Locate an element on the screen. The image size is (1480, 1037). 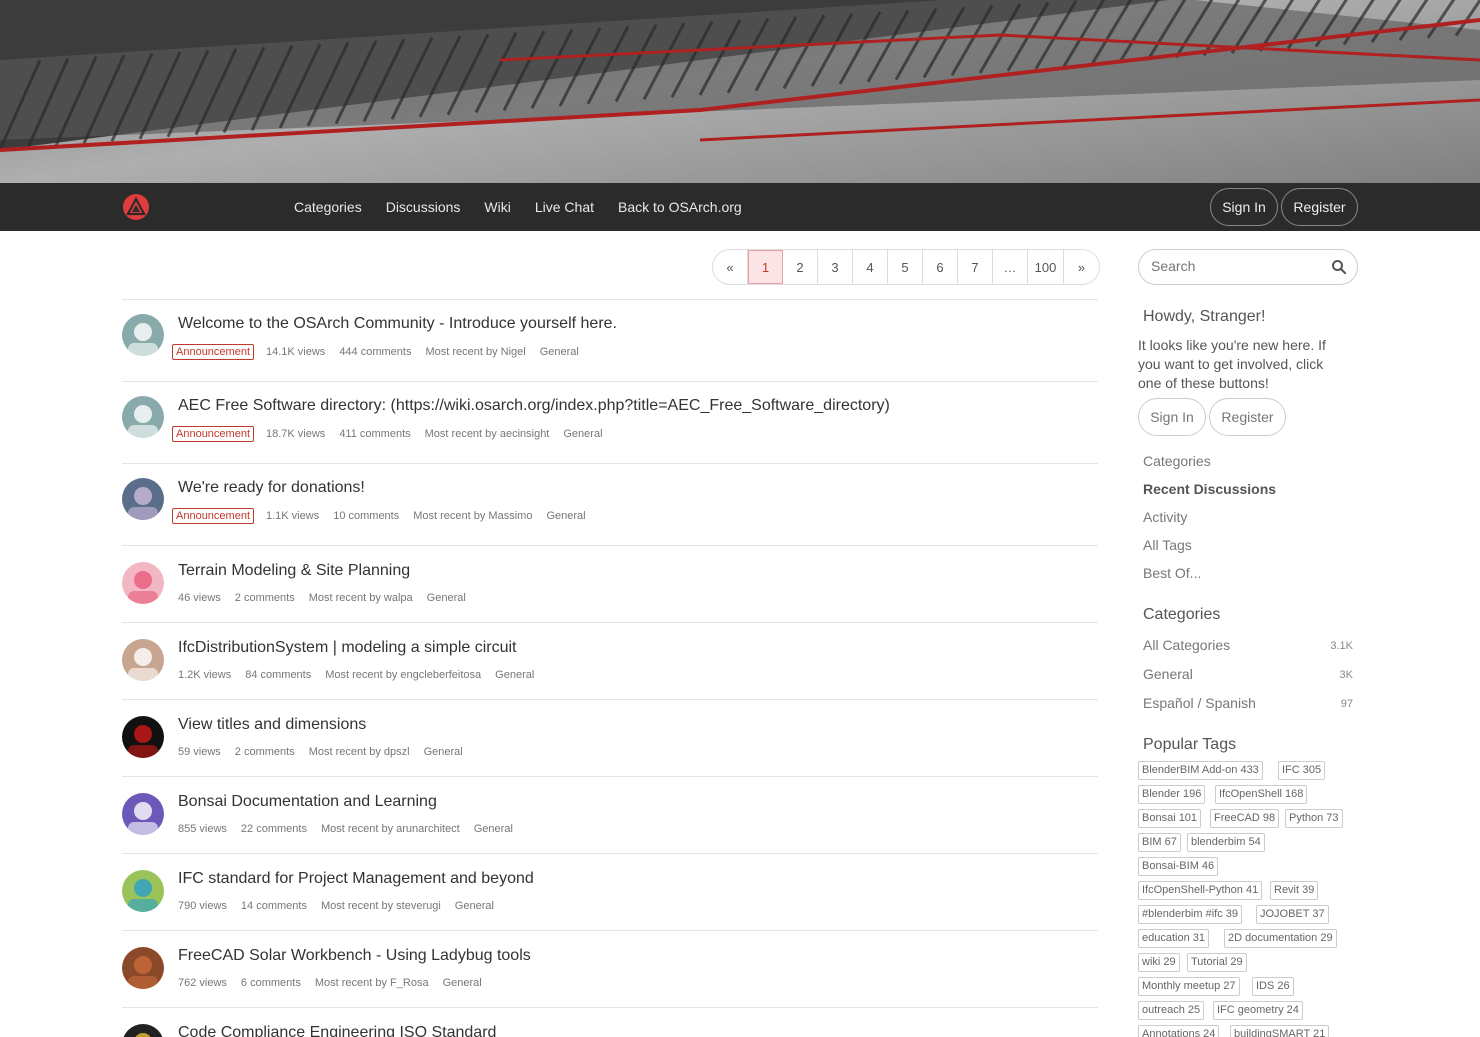
sidebar-link-recent-discussions: Recent Discussions is located at coordinates (1209, 489).